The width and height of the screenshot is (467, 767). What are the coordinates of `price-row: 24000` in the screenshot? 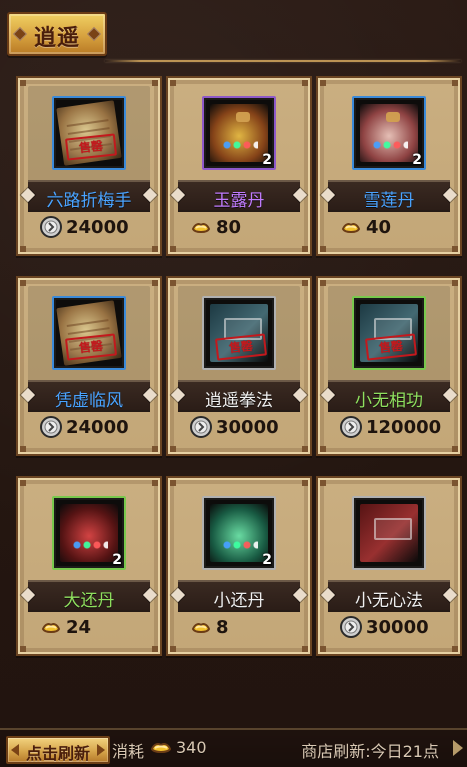 It's located at (89, 427).